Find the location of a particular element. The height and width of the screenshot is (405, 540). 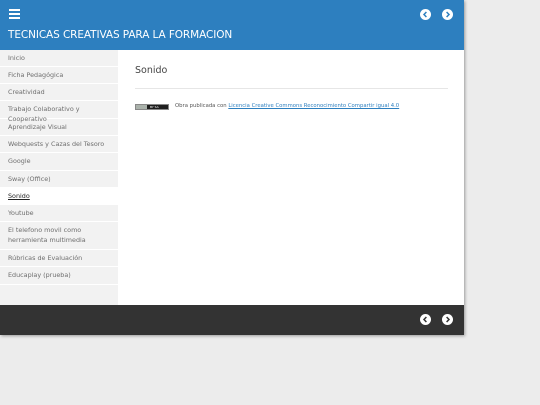

footer-prev-page-button is located at coordinates (425, 319).